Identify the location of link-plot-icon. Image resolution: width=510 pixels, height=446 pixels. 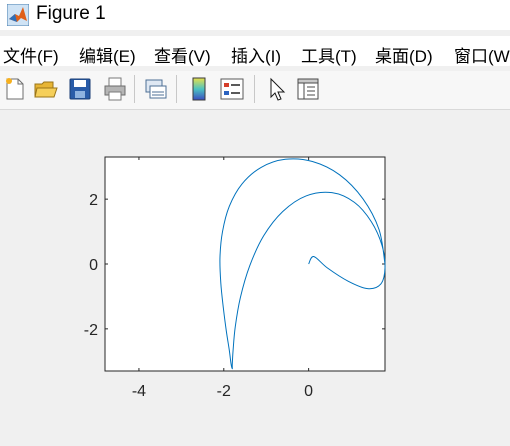
(156, 89).